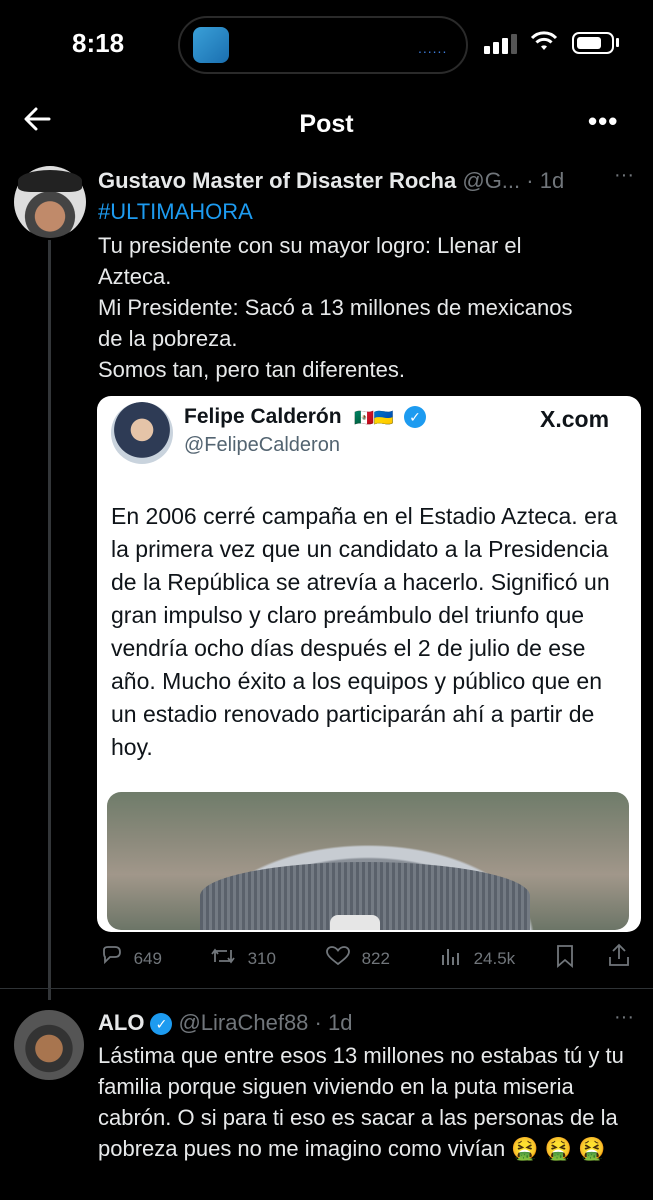  What do you see at coordinates (617, 42) in the screenshot?
I see `battery-tip` at bounding box center [617, 42].